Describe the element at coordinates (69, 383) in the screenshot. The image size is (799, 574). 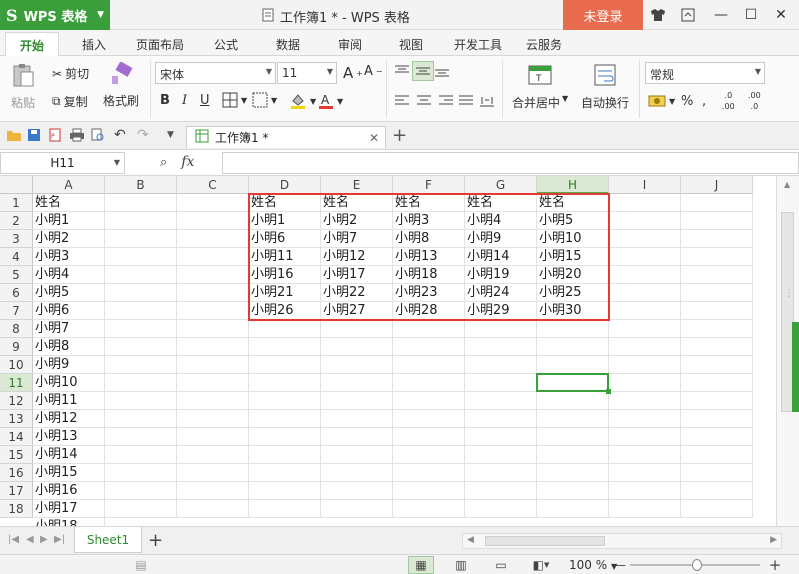
I see `cell-a11: 小明10` at that location.